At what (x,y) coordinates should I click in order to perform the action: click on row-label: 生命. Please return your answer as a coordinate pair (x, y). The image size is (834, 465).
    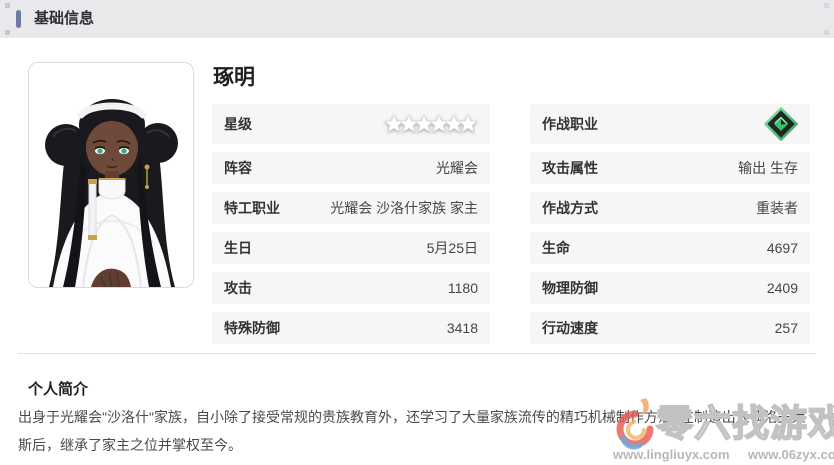
    Looking at the image, I should click on (556, 248).